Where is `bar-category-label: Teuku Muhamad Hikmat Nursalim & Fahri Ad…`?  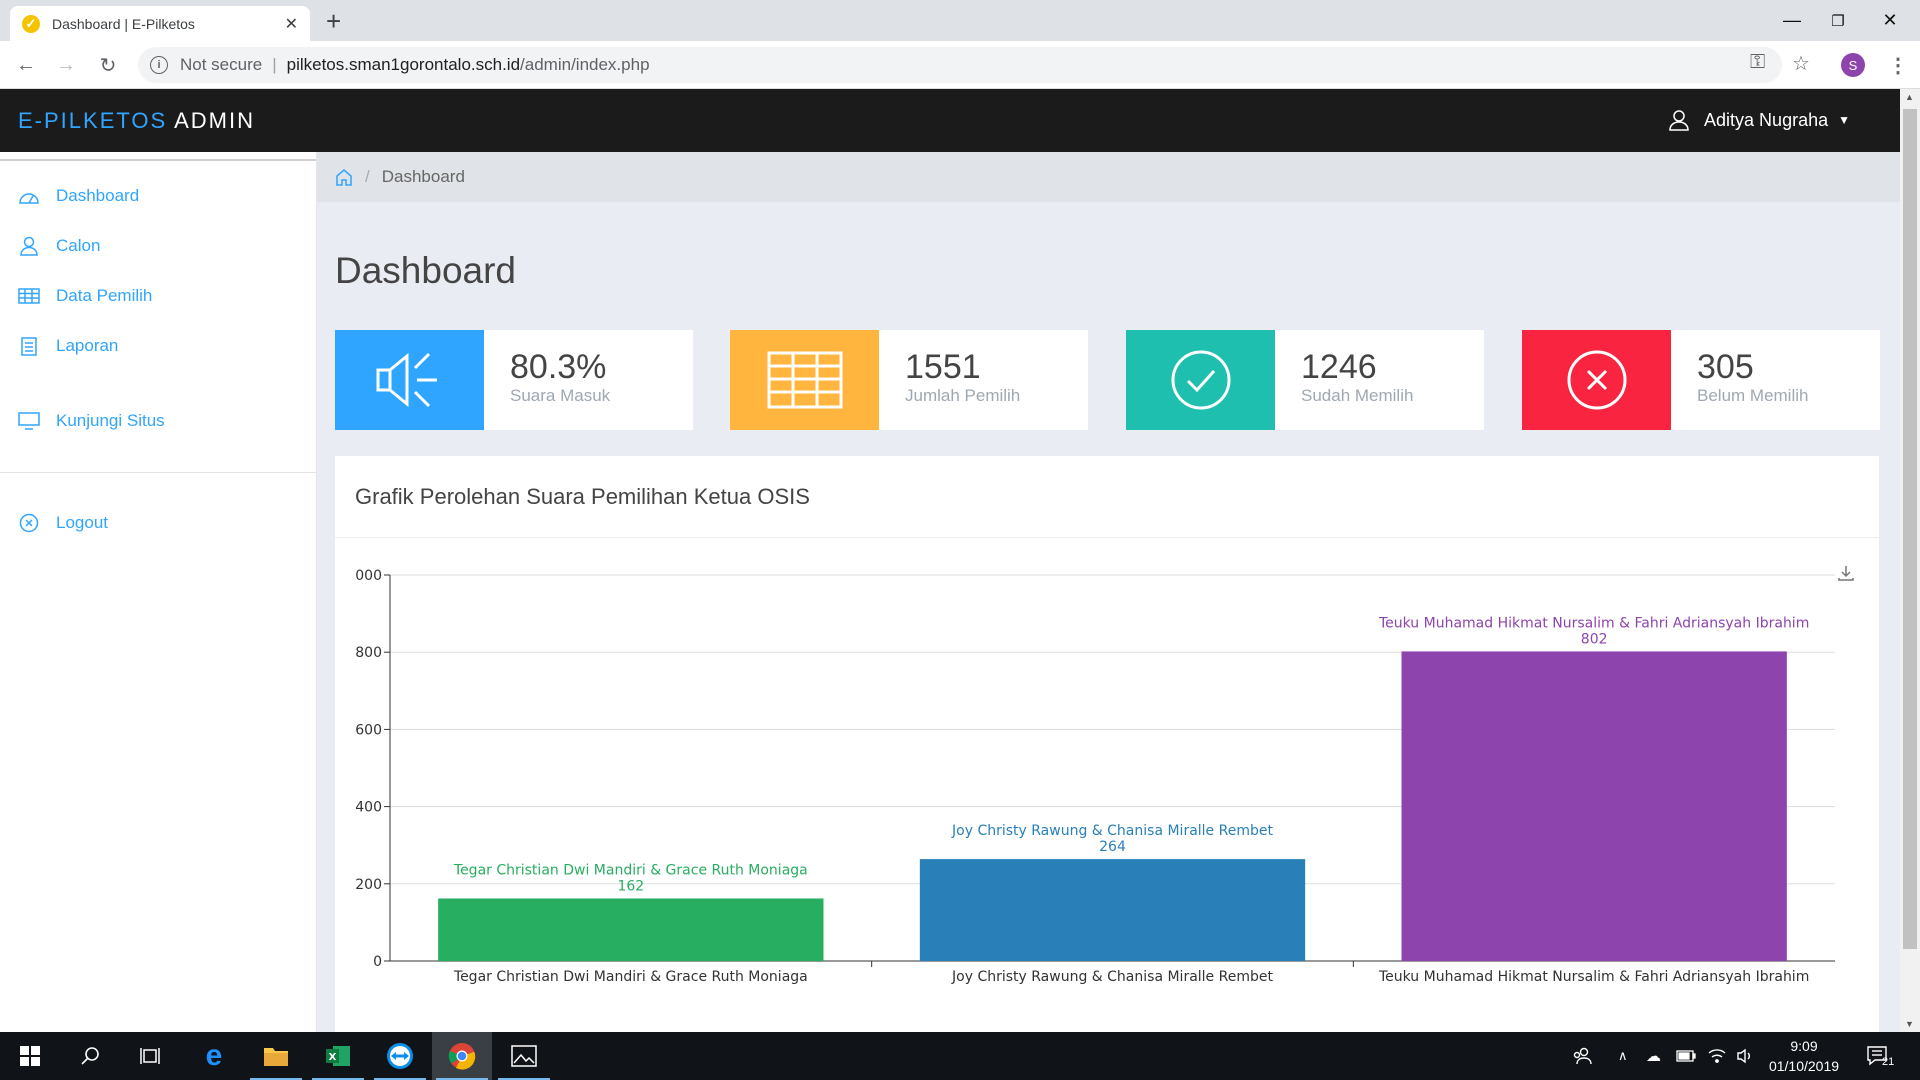 bar-category-label: Teuku Muhamad Hikmat Nursalim & Fahri Ad… is located at coordinates (1593, 623).